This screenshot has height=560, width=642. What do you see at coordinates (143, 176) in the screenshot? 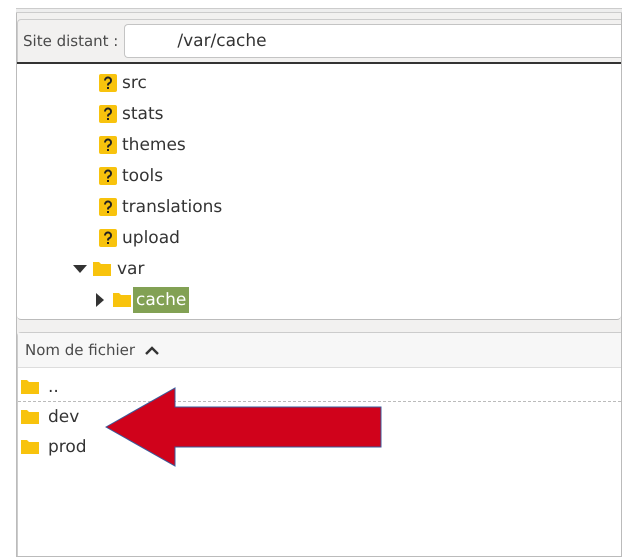
I see `tree-item: tools` at bounding box center [143, 176].